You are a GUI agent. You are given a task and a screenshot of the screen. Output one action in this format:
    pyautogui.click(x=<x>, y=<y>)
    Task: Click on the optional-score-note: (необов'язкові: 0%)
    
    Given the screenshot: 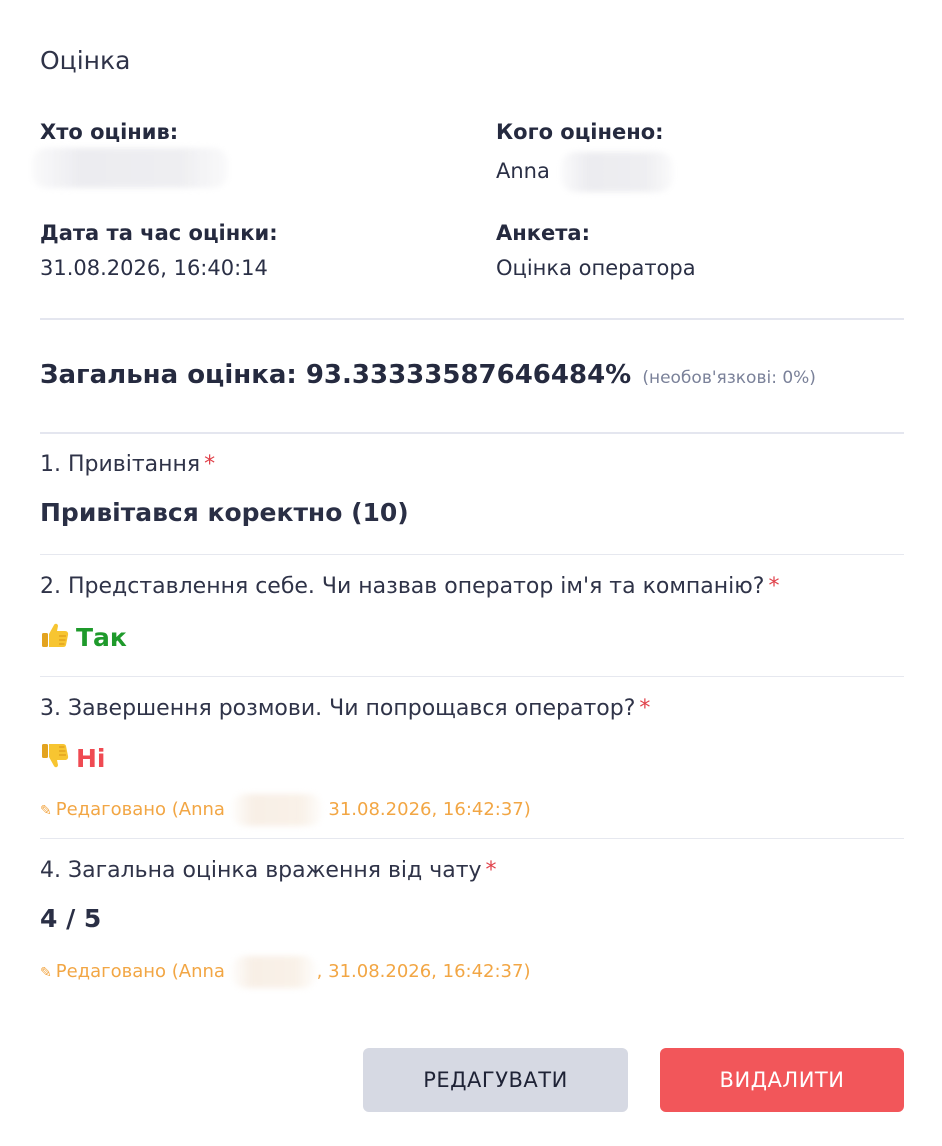 What is the action you would take?
    pyautogui.click(x=729, y=378)
    